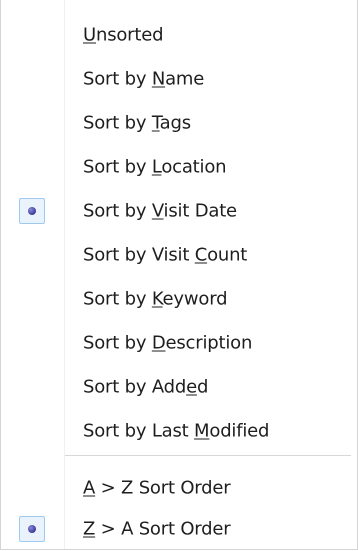 This screenshot has height=551, width=358. I want to click on menu-item-sort-by-visit-date: Sort by Visit Date, so click(179, 211).